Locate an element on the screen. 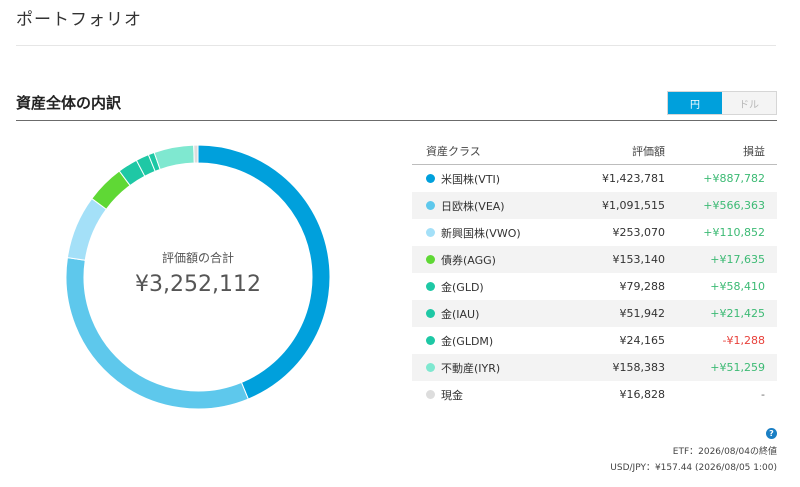 Image resolution: width=800 pixels, height=487 pixels. asset-value: ¥79,288 is located at coordinates (642, 286).